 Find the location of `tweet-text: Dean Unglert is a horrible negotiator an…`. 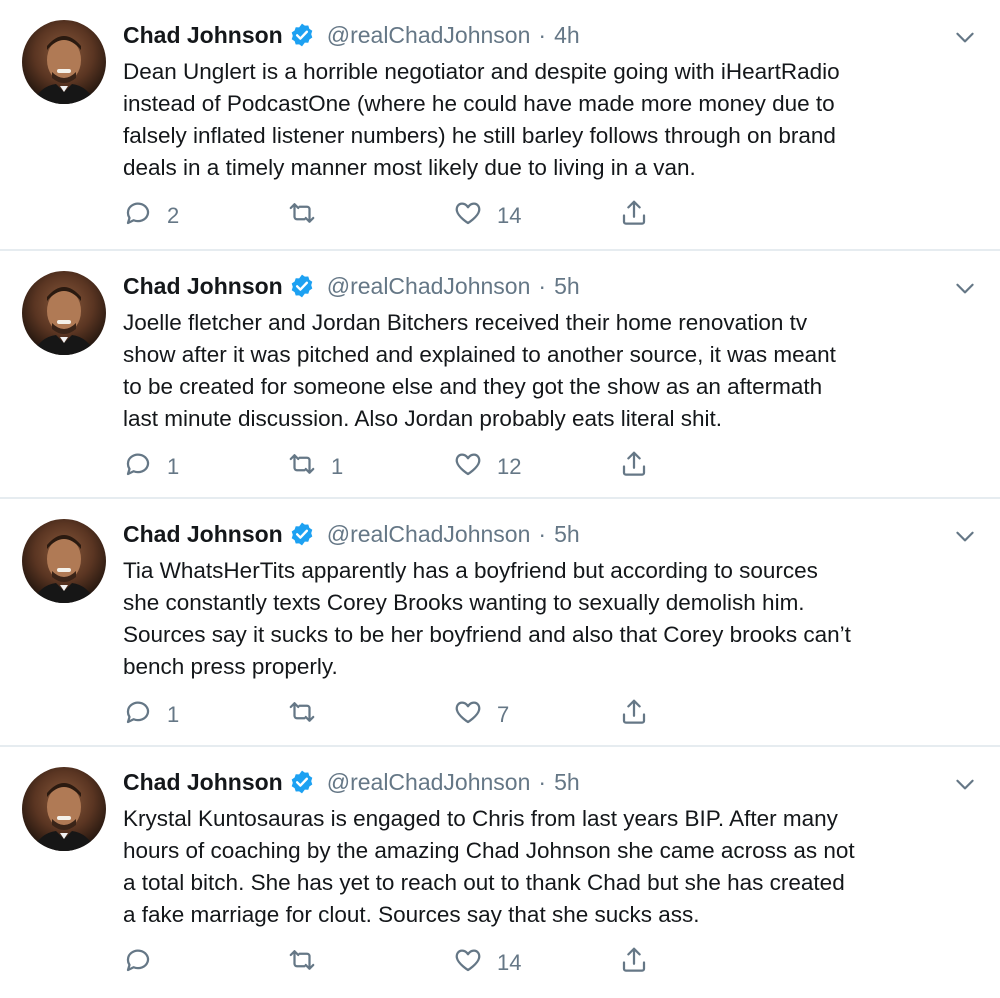

tweet-text: Dean Unglert is a horrible negotiator an… is located at coordinates (481, 119).